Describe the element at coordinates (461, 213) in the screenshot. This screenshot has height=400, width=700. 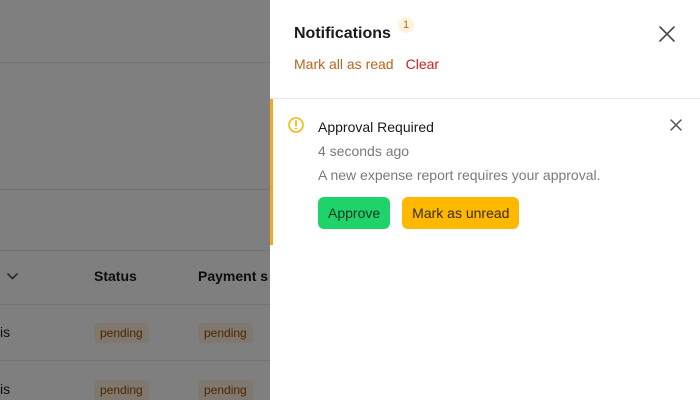
I see `mark-as-unread-button: Mark as unread` at that location.